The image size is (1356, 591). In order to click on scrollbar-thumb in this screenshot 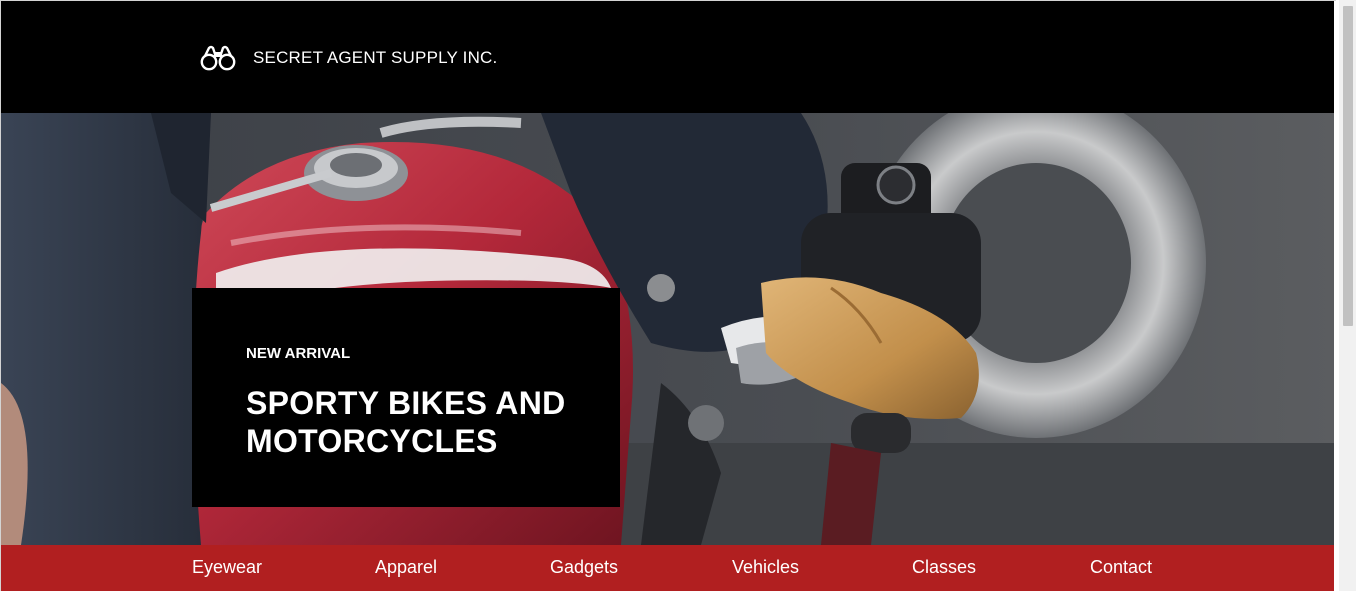, I will do `click(1348, 166)`.